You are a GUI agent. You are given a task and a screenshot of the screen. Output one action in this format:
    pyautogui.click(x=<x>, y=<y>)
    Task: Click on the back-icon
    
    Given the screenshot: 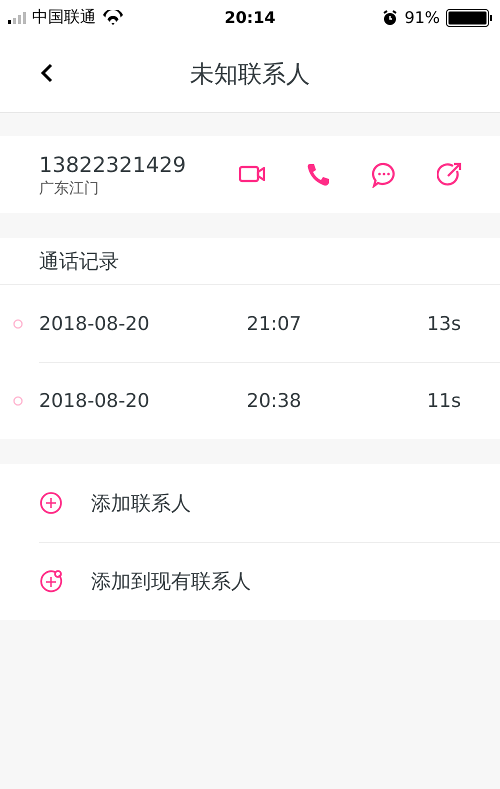 What is the action you would take?
    pyautogui.click(x=47, y=73)
    